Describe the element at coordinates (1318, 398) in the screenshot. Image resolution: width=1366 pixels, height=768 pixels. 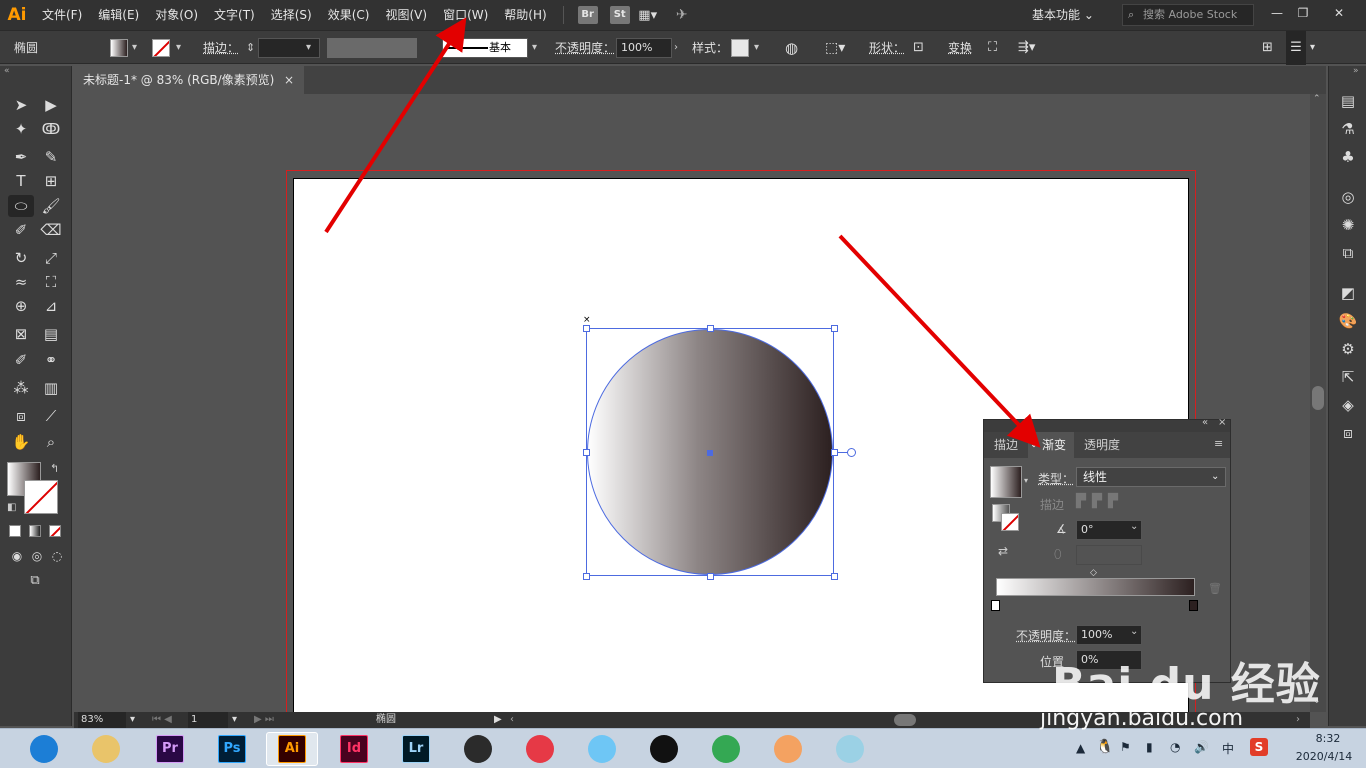
I see `scrollbar-thumb` at that location.